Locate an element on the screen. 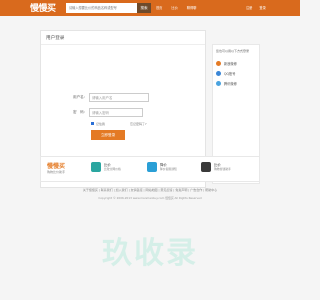  feature-item: 比价 比较全网价格 is located at coordinates (115, 169).